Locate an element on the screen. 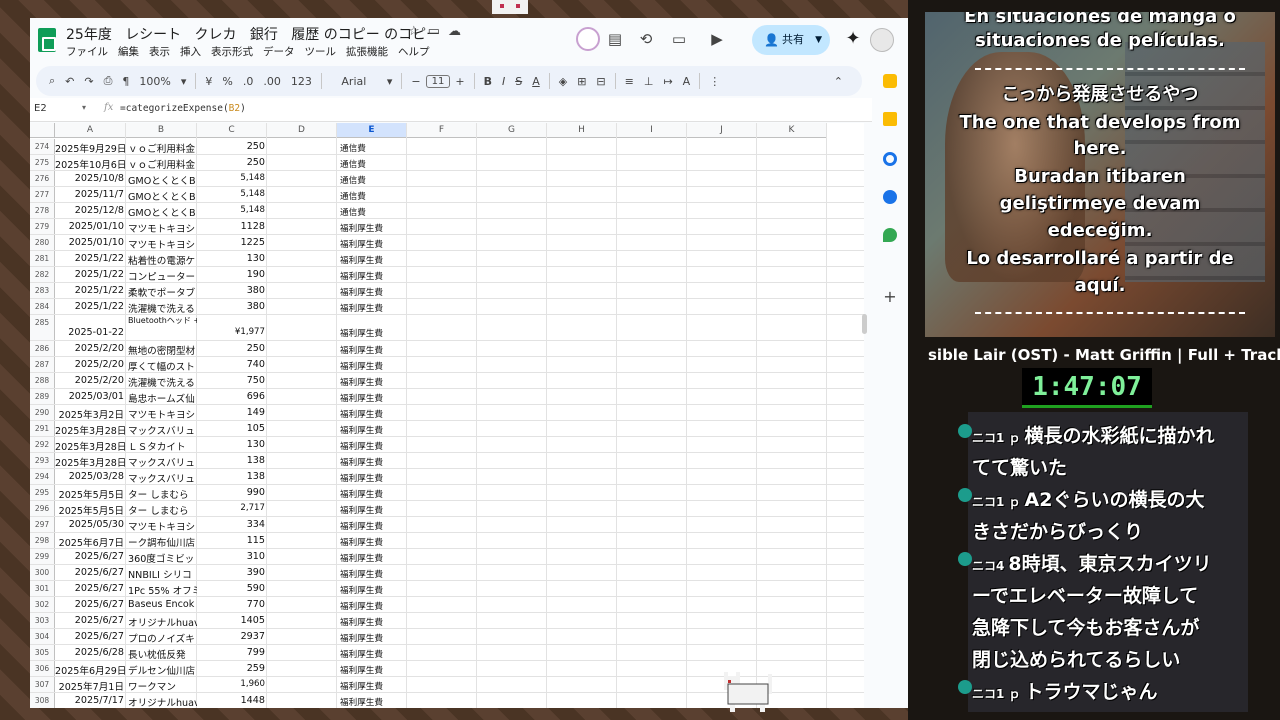  formula-input: =categorizeExpense(B2) is located at coordinates (183, 108).